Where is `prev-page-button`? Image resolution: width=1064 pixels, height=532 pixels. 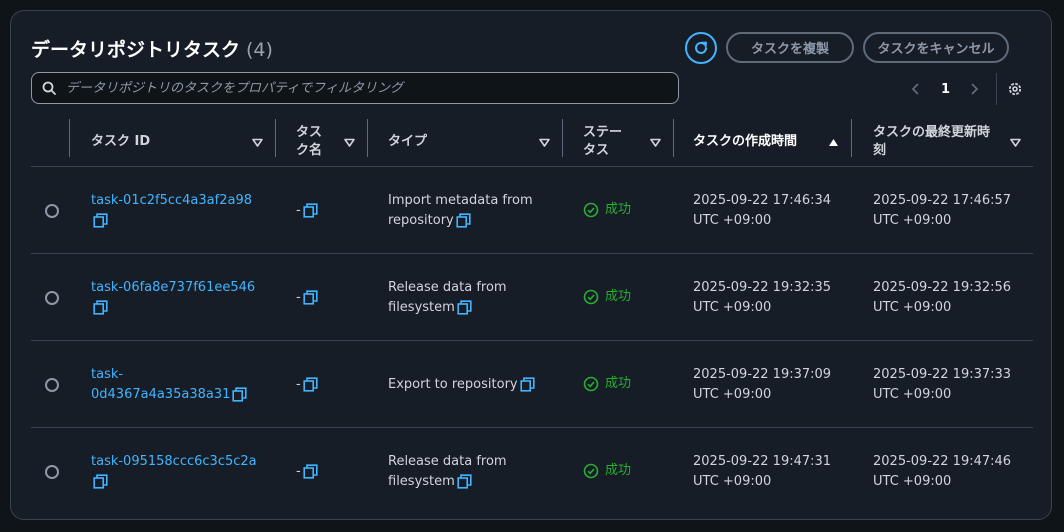
prev-page-button is located at coordinates (916, 89).